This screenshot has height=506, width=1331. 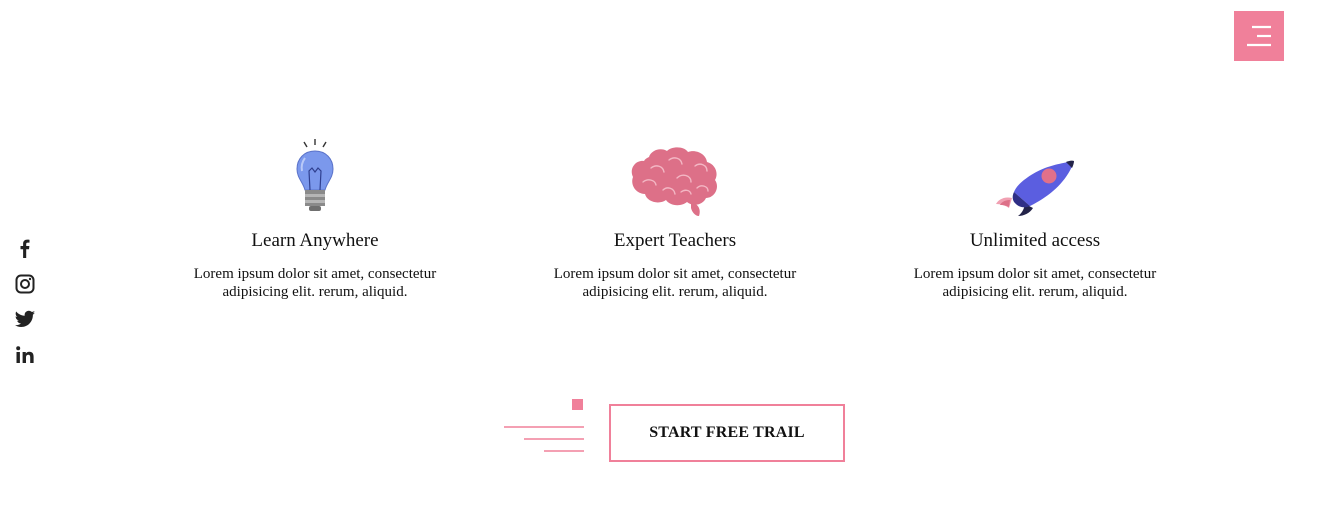 I want to click on lightbulb-icon, so click(x=315, y=175).